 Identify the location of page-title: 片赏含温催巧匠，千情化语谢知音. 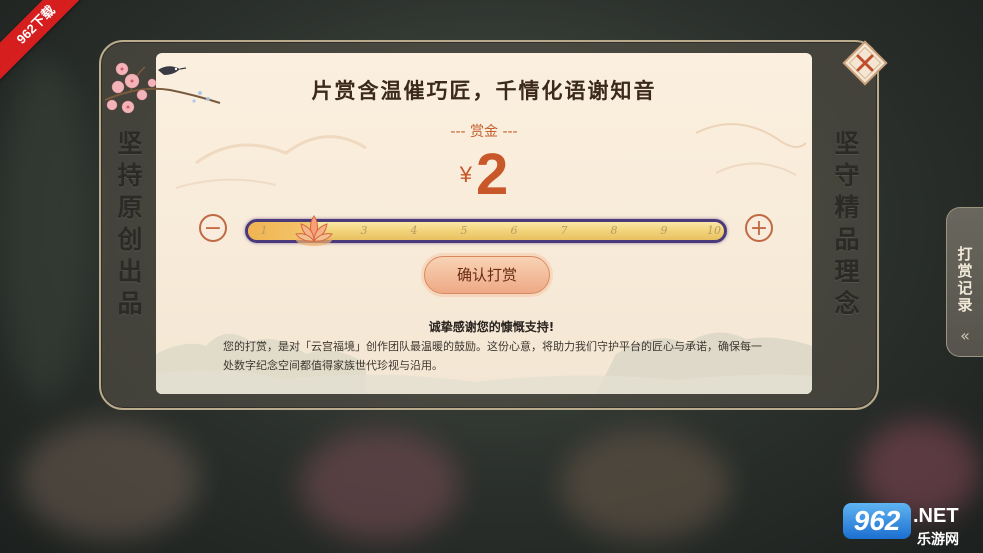
(484, 90).